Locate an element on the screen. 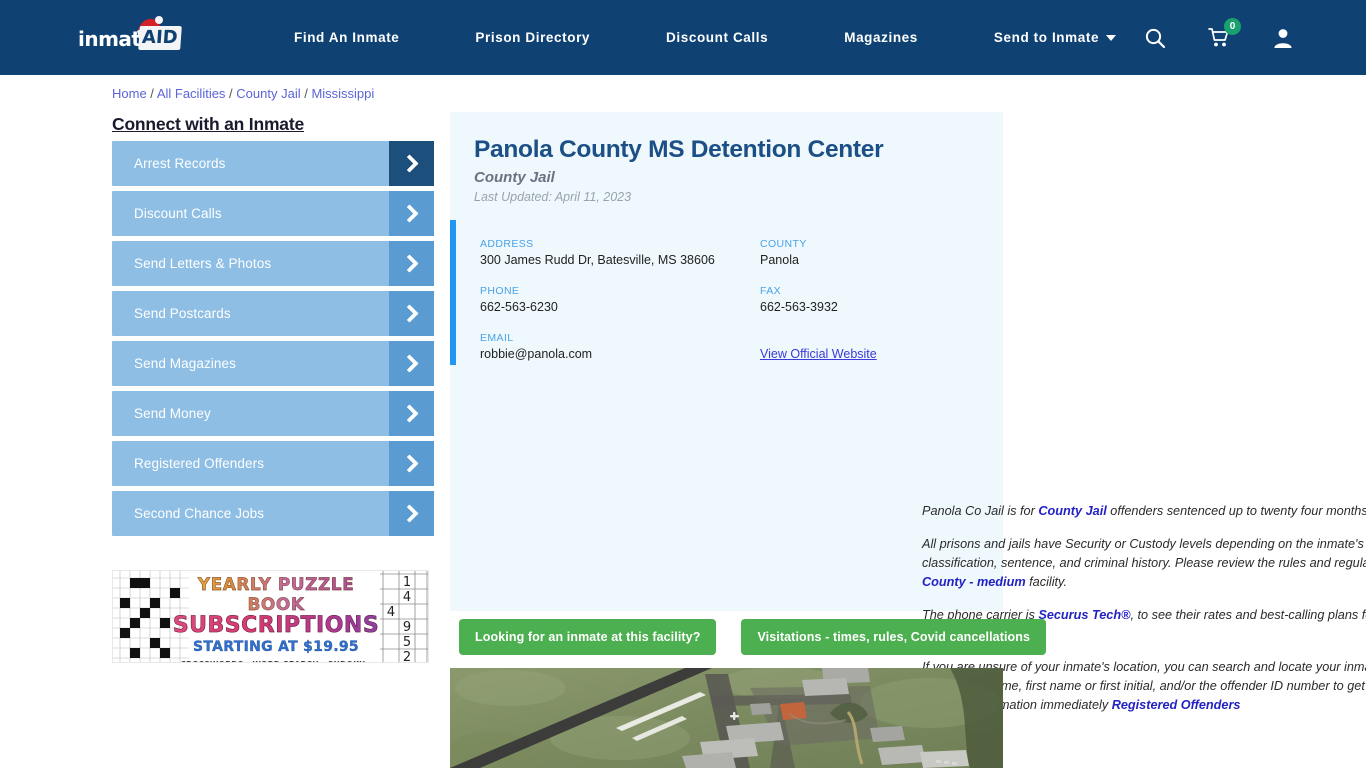 The height and width of the screenshot is (768, 1366). aerial-satellite-image is located at coordinates (726, 718).